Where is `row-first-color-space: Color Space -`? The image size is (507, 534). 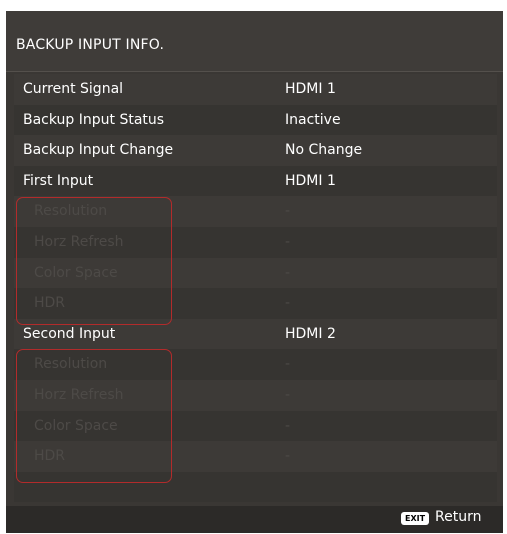
row-first-color-space: Color Space - is located at coordinates (255, 273).